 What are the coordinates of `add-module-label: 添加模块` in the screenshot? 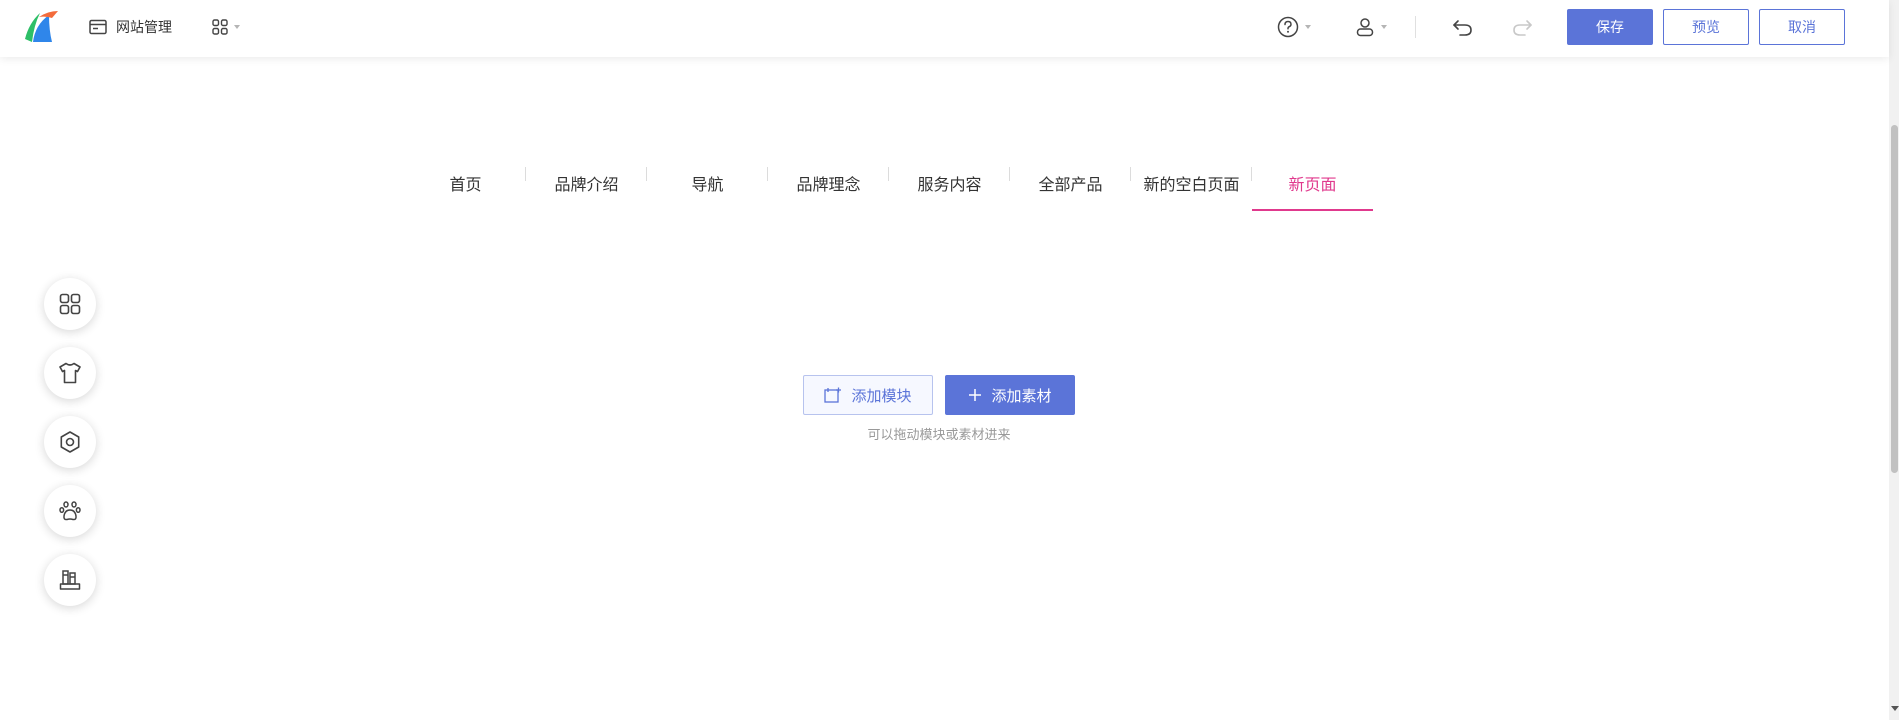 It's located at (881, 395).